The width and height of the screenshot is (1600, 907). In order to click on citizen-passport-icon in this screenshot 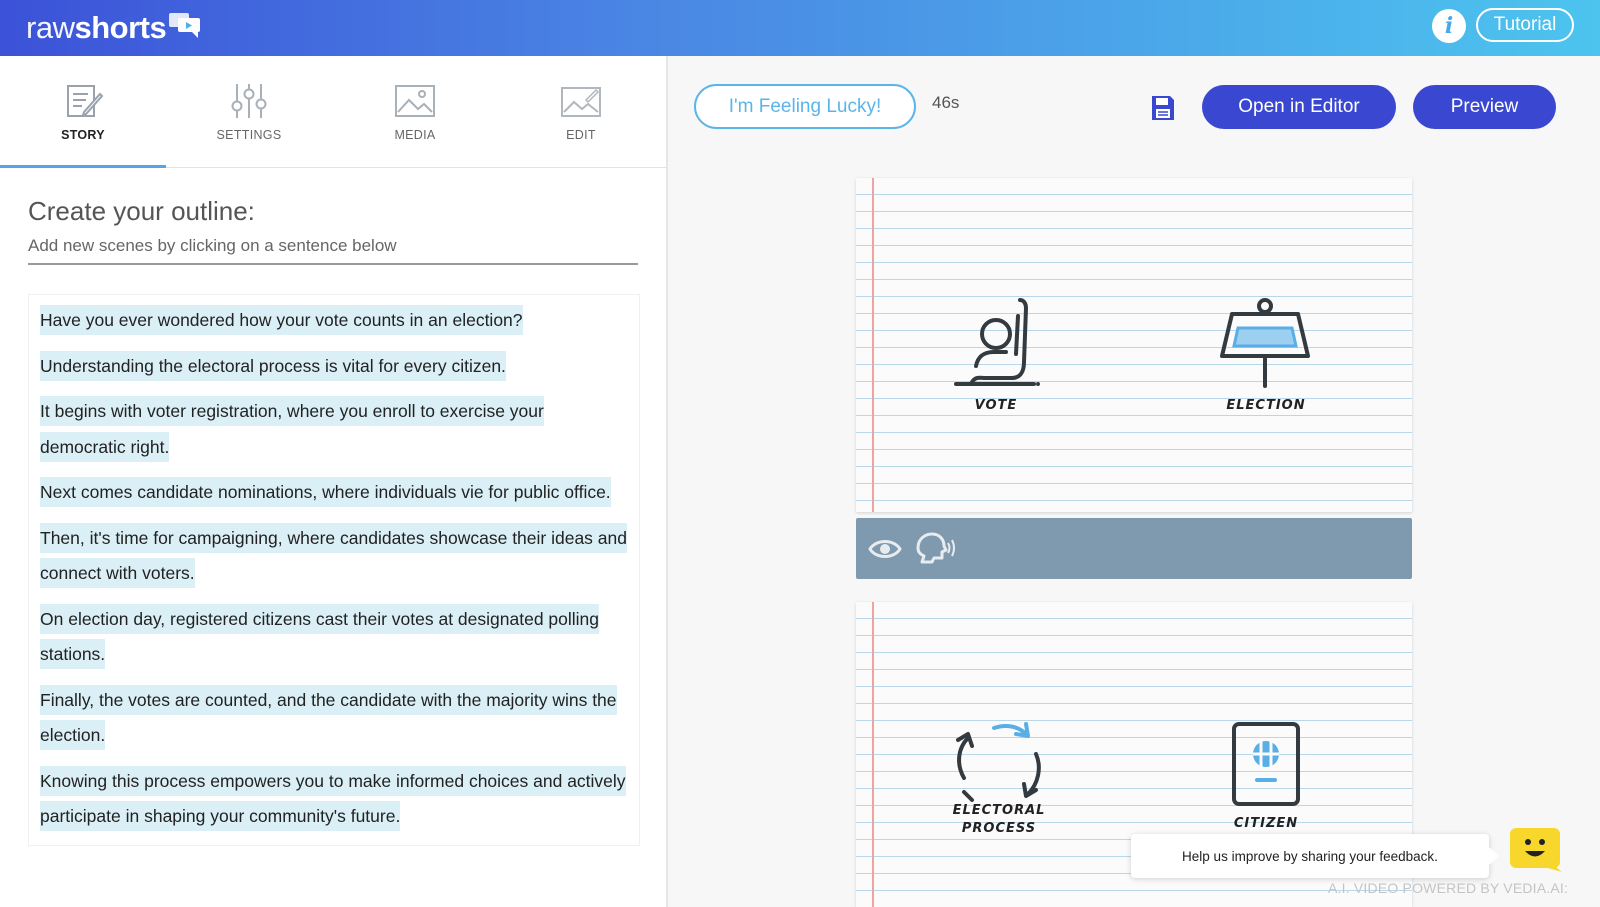, I will do `click(1266, 764)`.